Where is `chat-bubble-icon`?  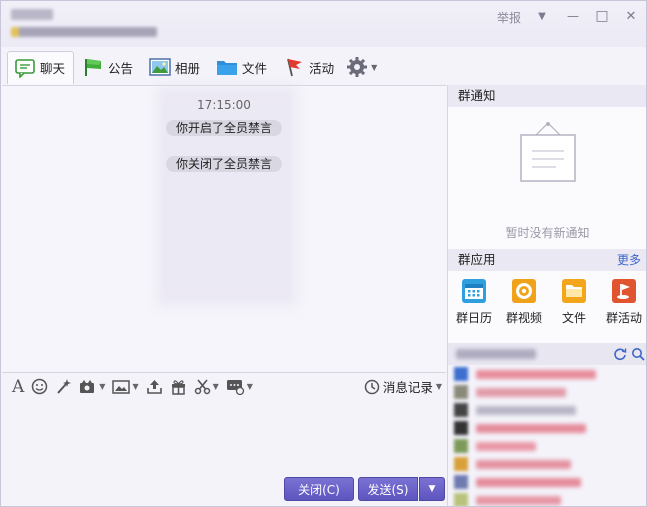 chat-bubble-icon is located at coordinates (25, 68).